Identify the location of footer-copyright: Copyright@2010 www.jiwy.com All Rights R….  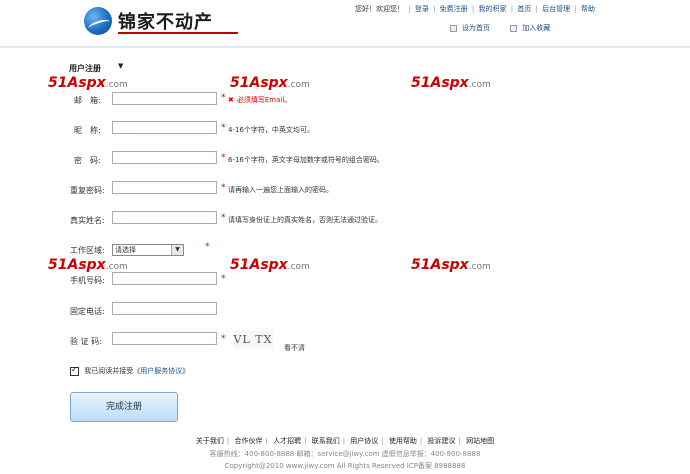
(345, 466).